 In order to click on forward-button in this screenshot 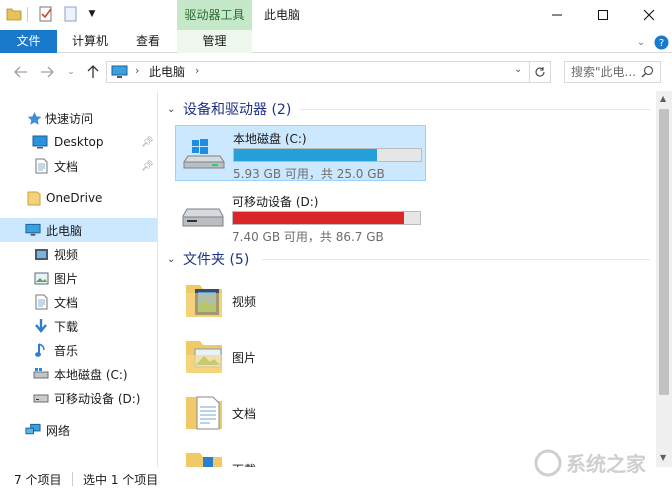, I will do `click(47, 72)`.